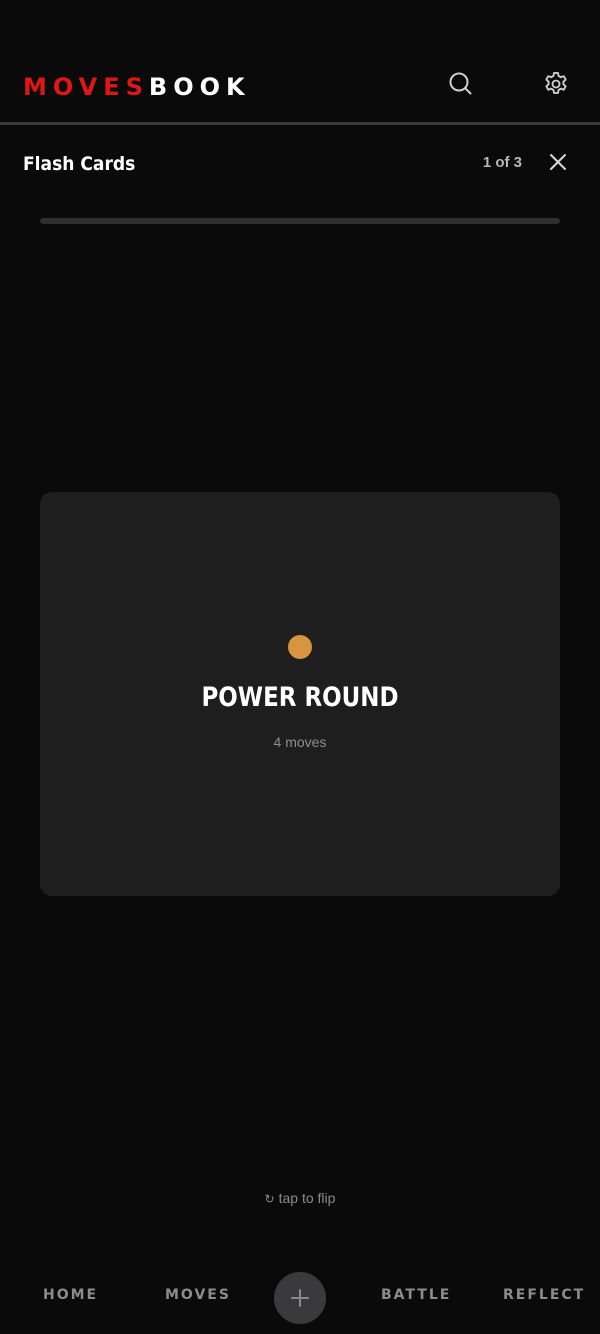 This screenshot has height=1334, width=600. I want to click on settings-button, so click(556, 84).